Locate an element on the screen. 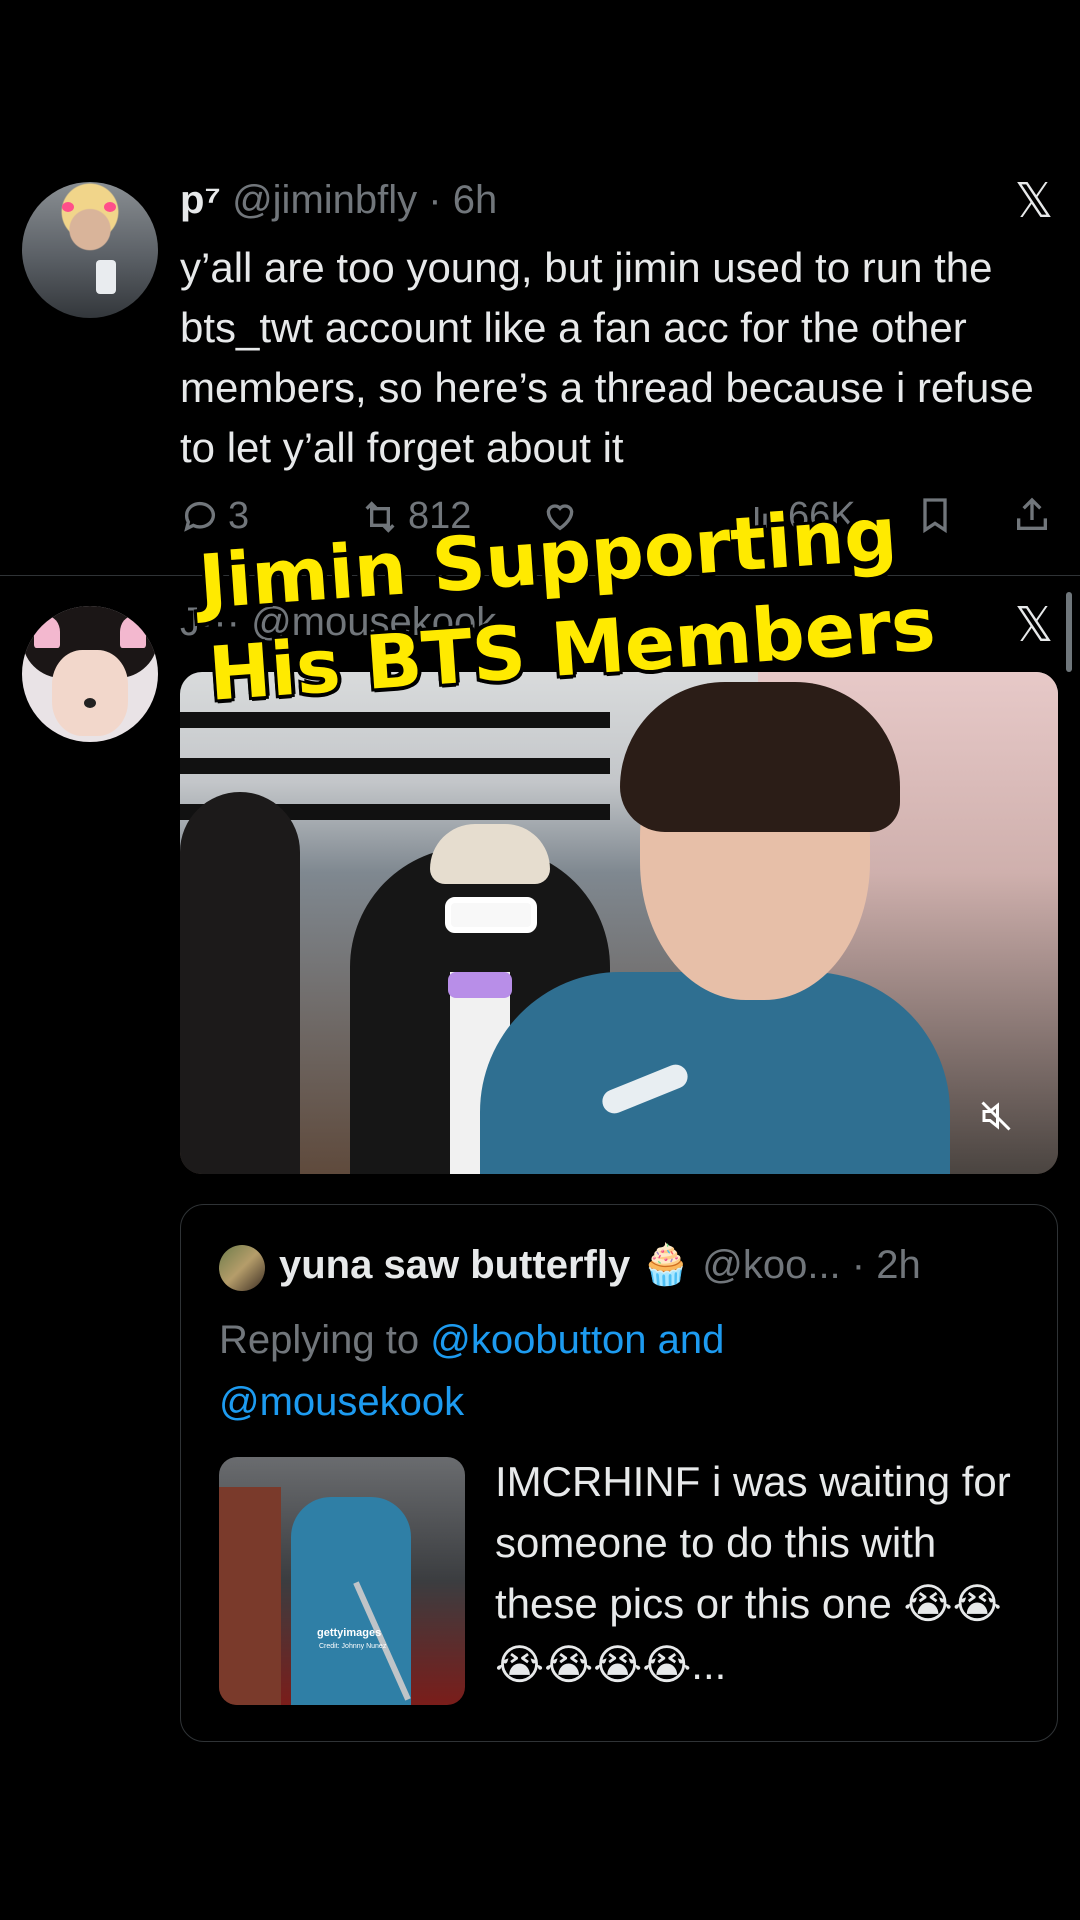  sunglasses is located at coordinates (491, 915).